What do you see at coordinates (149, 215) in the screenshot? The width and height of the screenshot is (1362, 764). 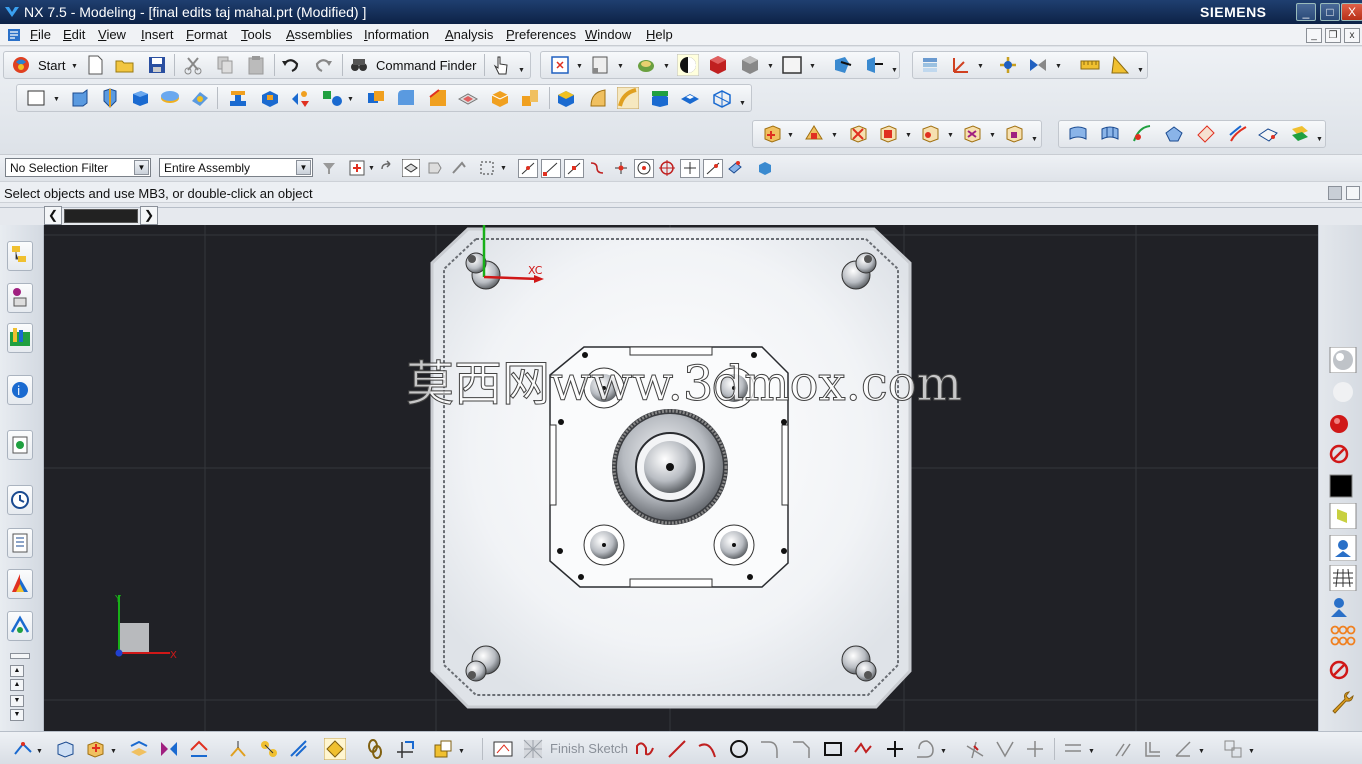 I see `tab-scroll-right-button: ❯` at bounding box center [149, 215].